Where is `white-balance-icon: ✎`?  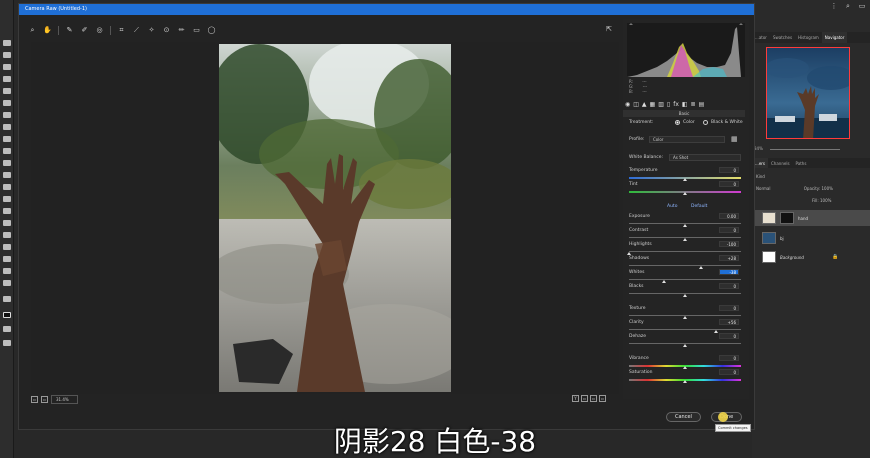
white-balance-icon: ✎ is located at coordinates (69, 30).